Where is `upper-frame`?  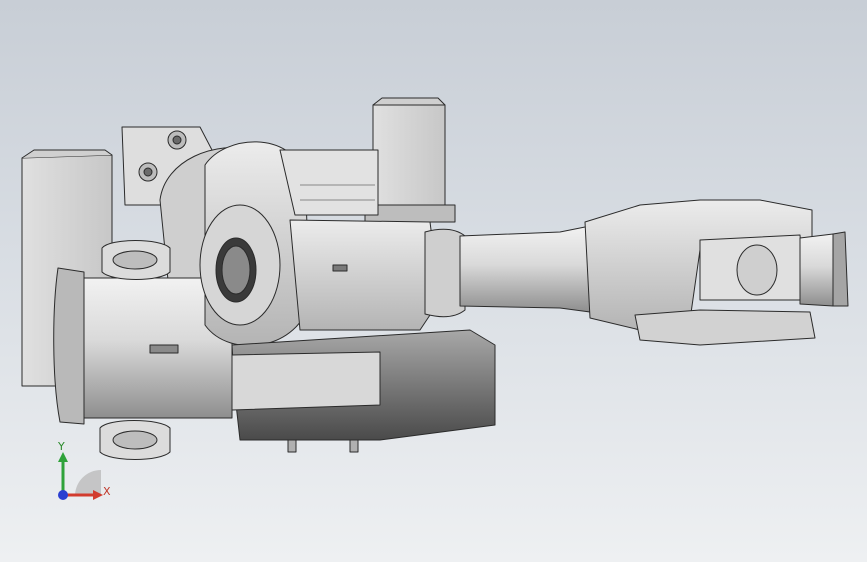
upper-frame is located at coordinates (329, 182).